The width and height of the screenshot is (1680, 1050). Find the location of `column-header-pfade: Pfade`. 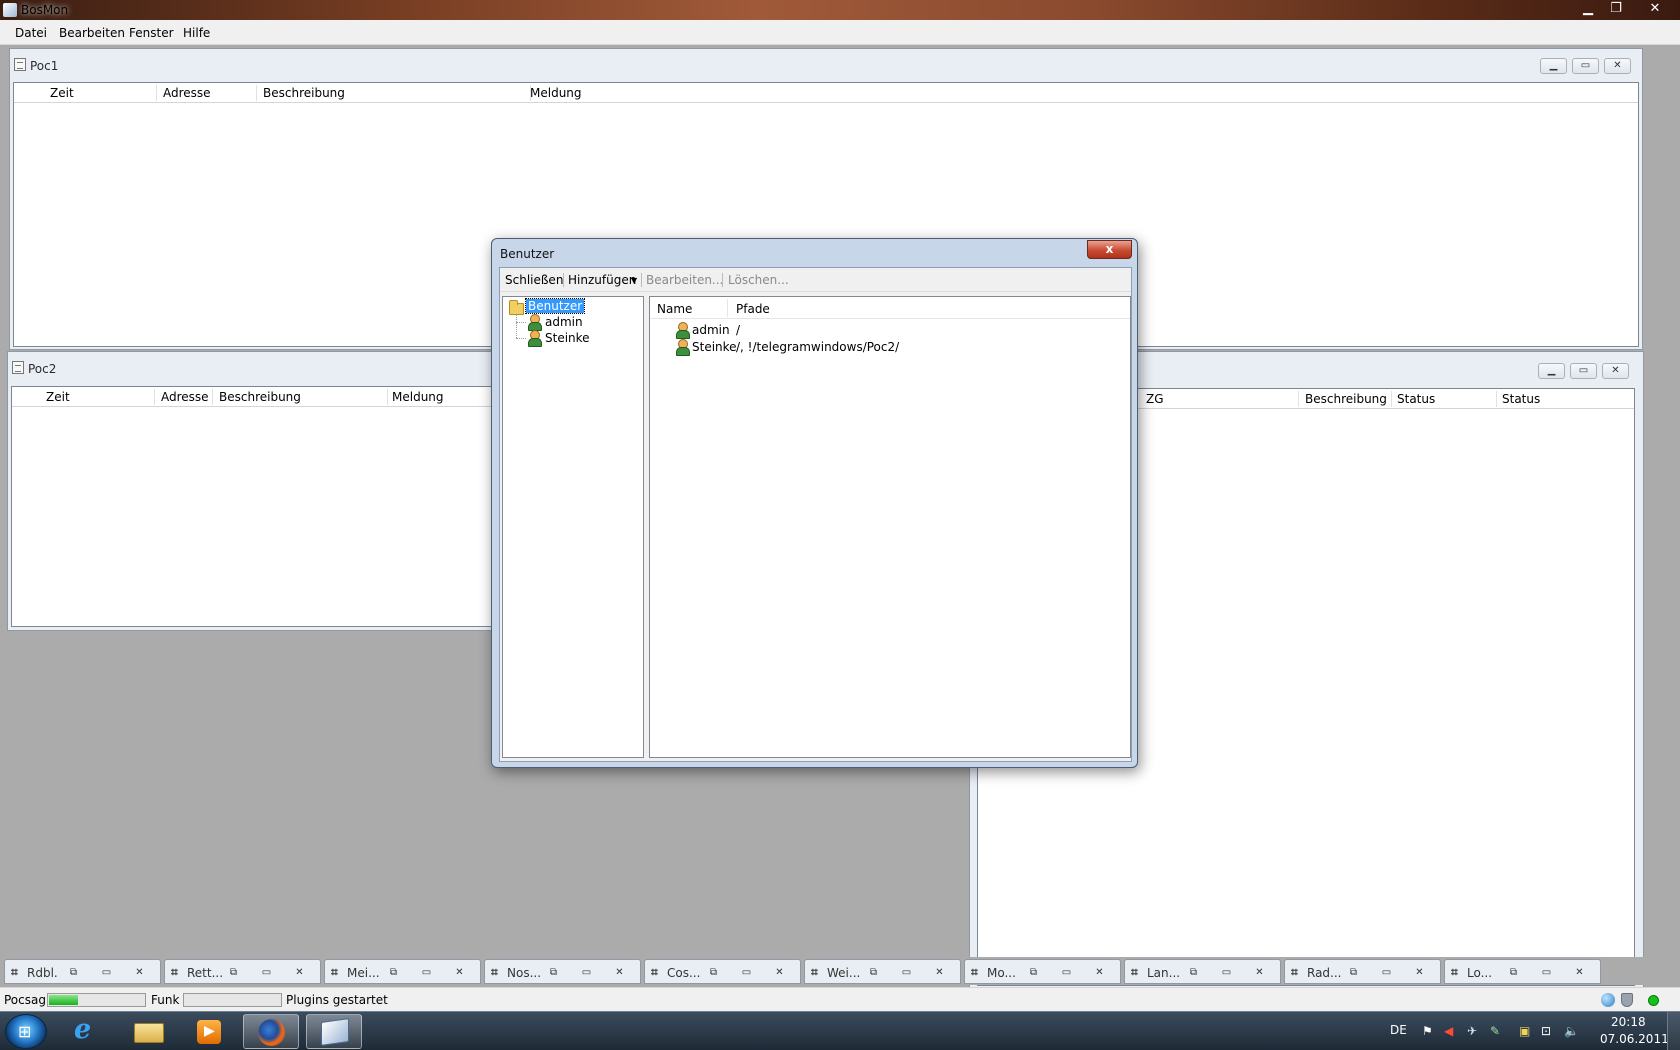

column-header-pfade: Pfade is located at coordinates (753, 309).